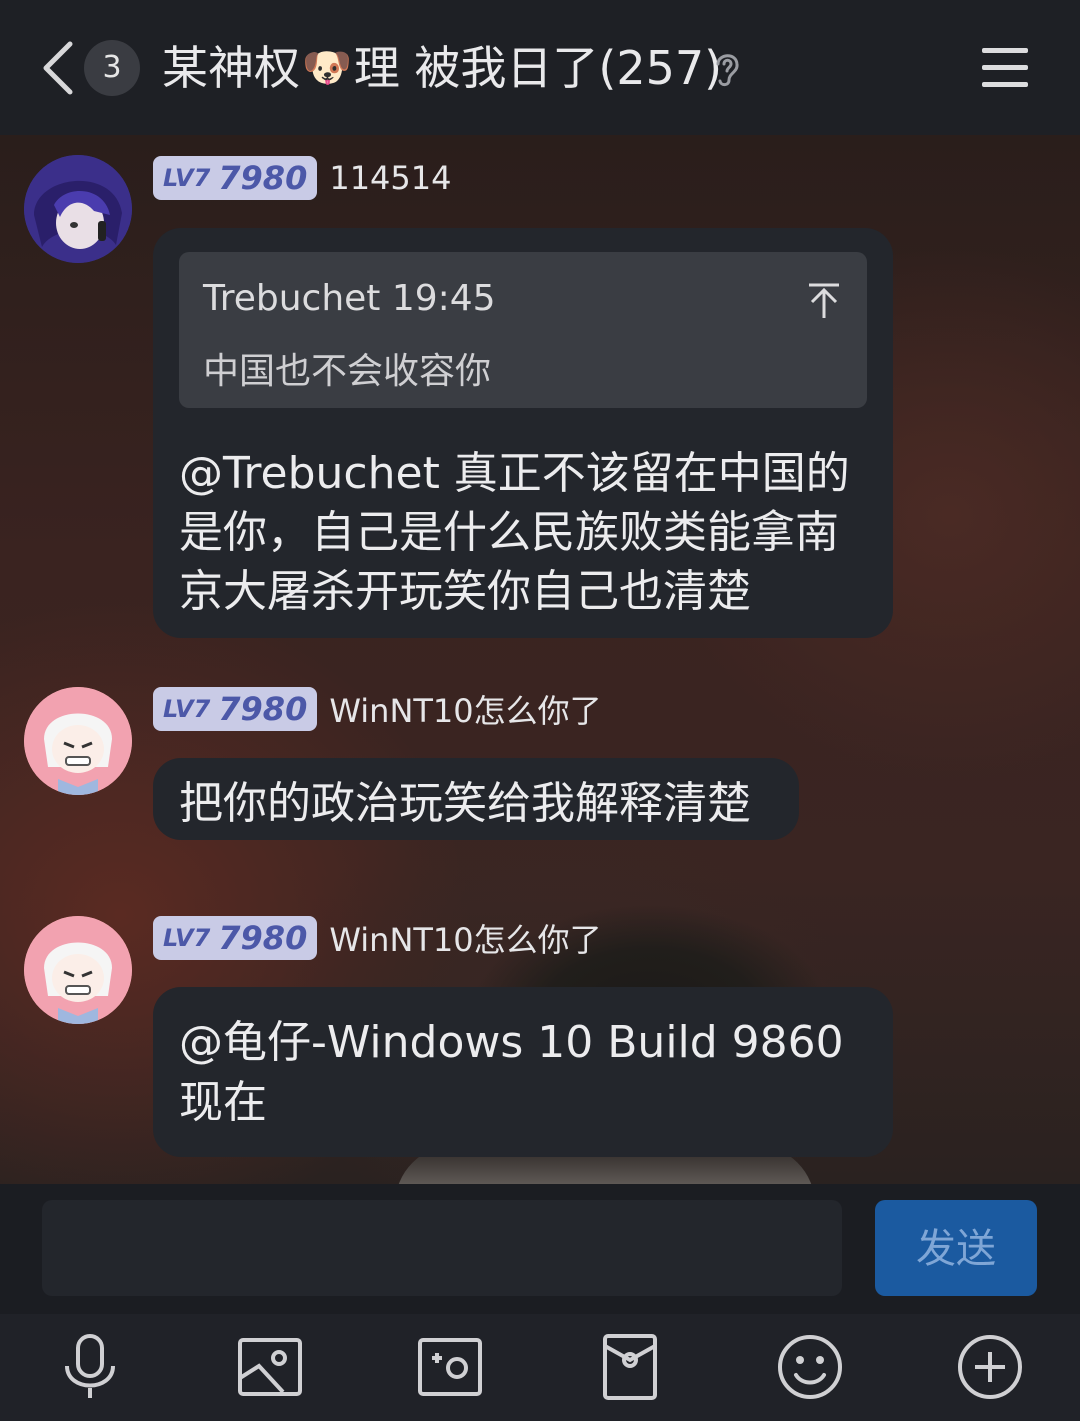 This screenshot has width=1080, height=1421. What do you see at coordinates (465, 803) in the screenshot?
I see `message-text: 把你的政治玩笑给我解释清楚` at bounding box center [465, 803].